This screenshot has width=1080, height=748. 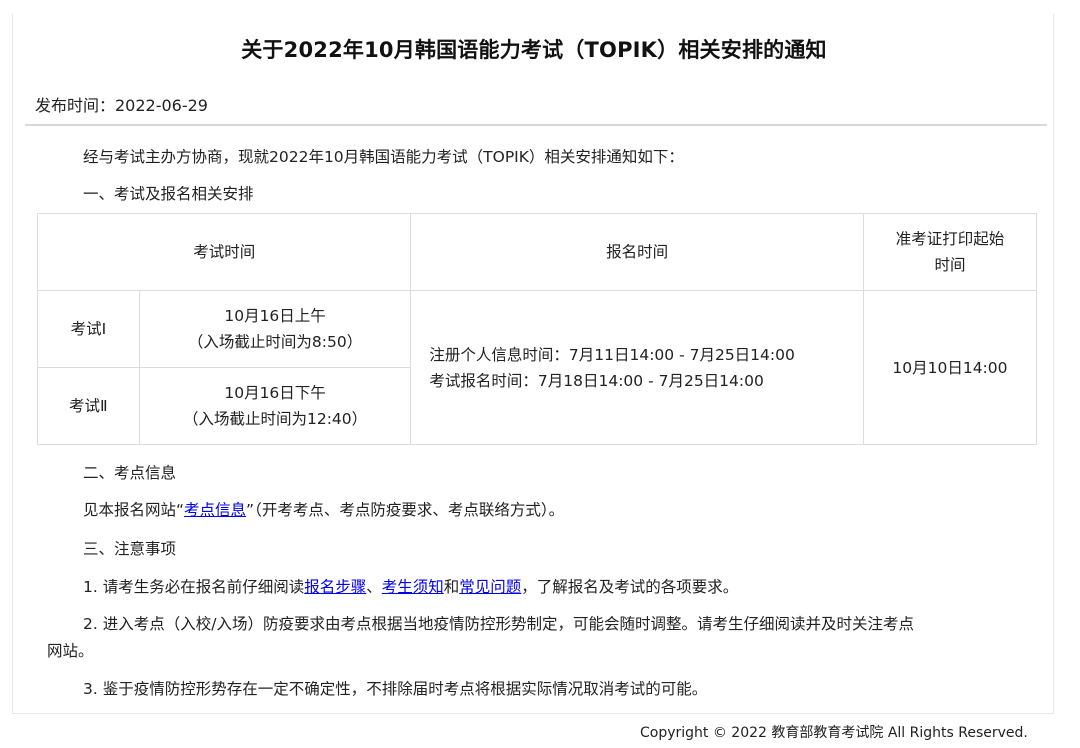 I want to click on faq-link: 常见问题, so click(x=490, y=587).